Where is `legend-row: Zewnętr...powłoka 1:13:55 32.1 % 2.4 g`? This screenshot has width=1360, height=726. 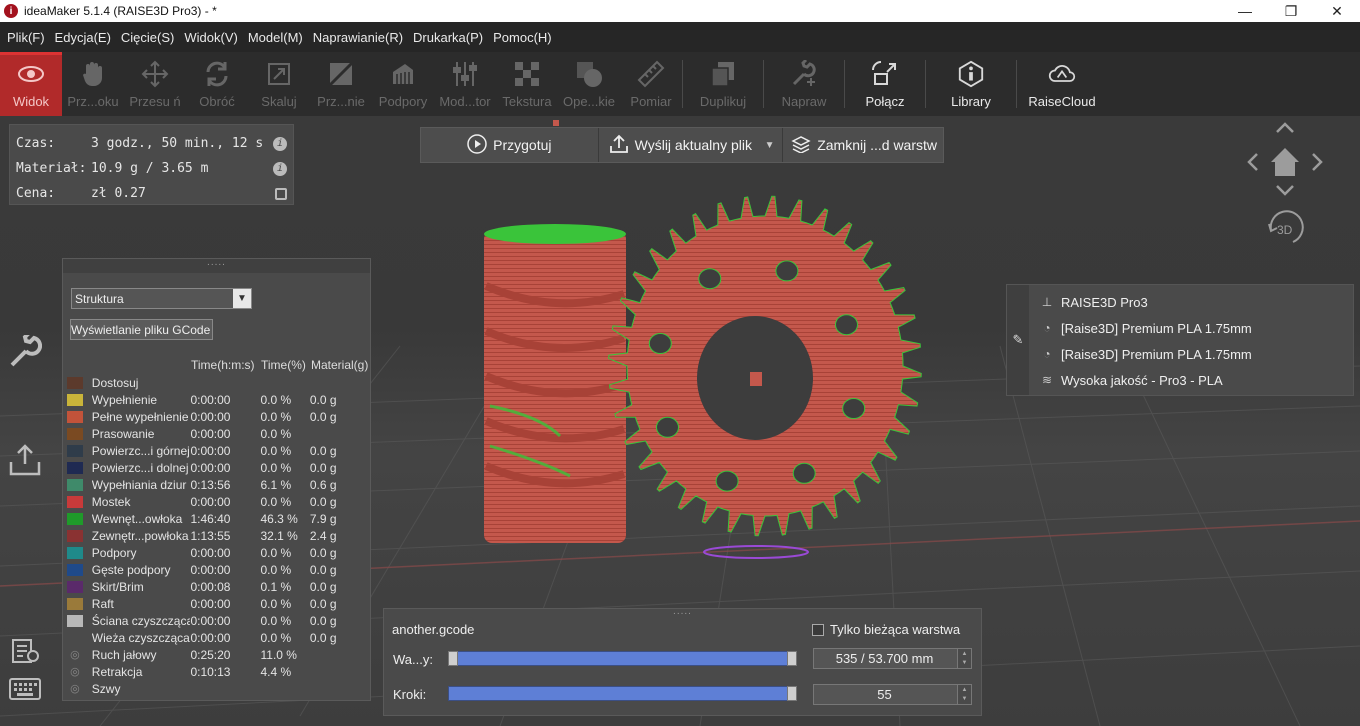
legend-row: Zewnętr...powłoka 1:13:55 32.1 % 2.4 g is located at coordinates (218, 535).